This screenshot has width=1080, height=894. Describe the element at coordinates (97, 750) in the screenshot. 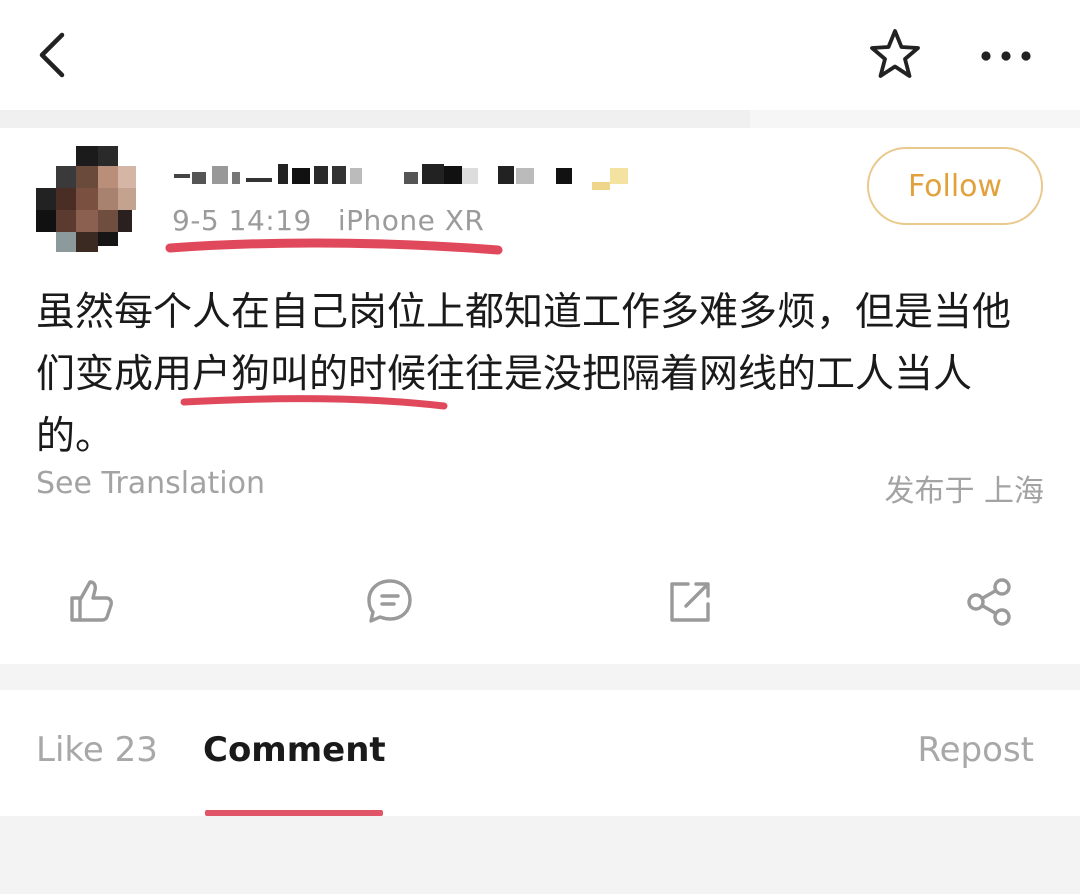

I see `tab-like: Like 23` at that location.